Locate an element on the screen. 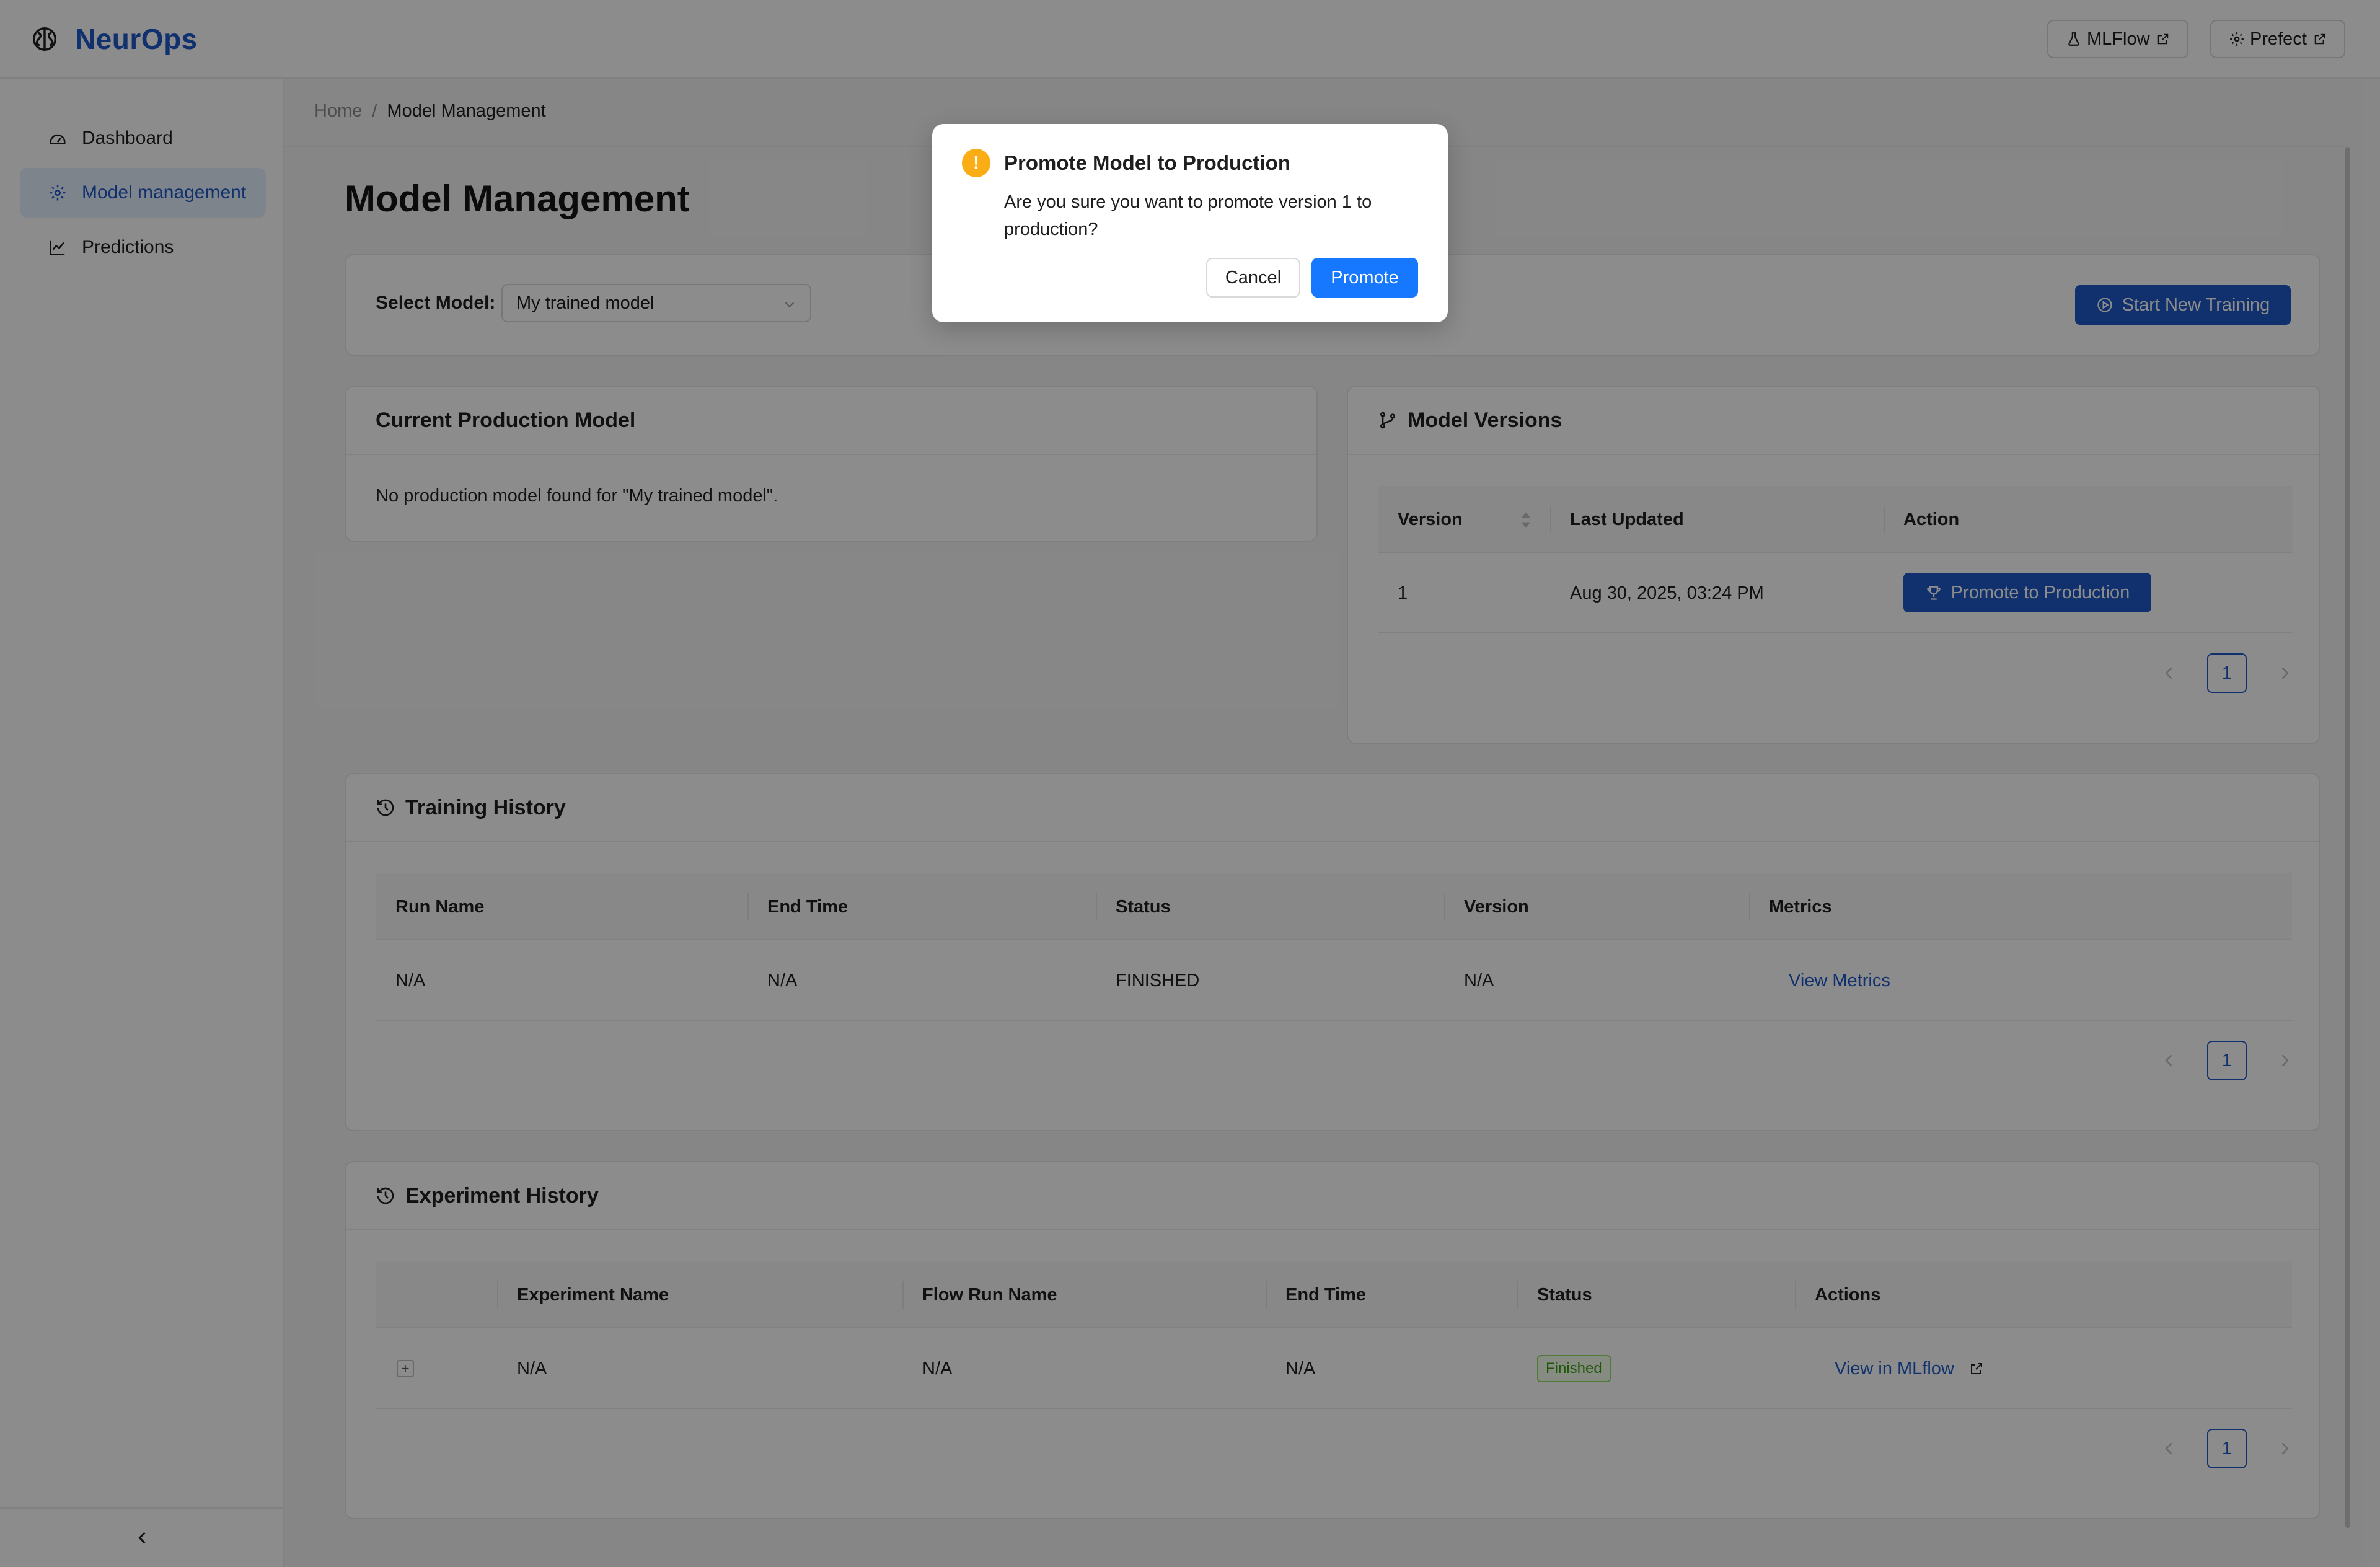  cancel-button: Cancel is located at coordinates (1253, 278).